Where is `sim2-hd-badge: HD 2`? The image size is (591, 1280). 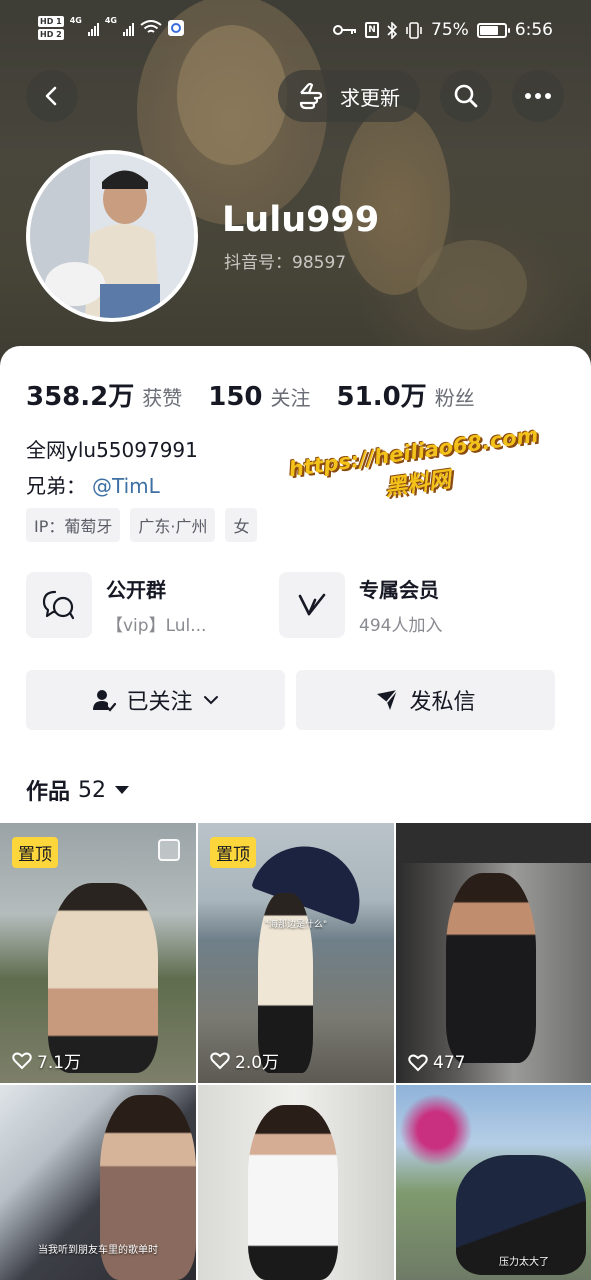
sim2-hd-badge: HD 2 is located at coordinates (51, 34).